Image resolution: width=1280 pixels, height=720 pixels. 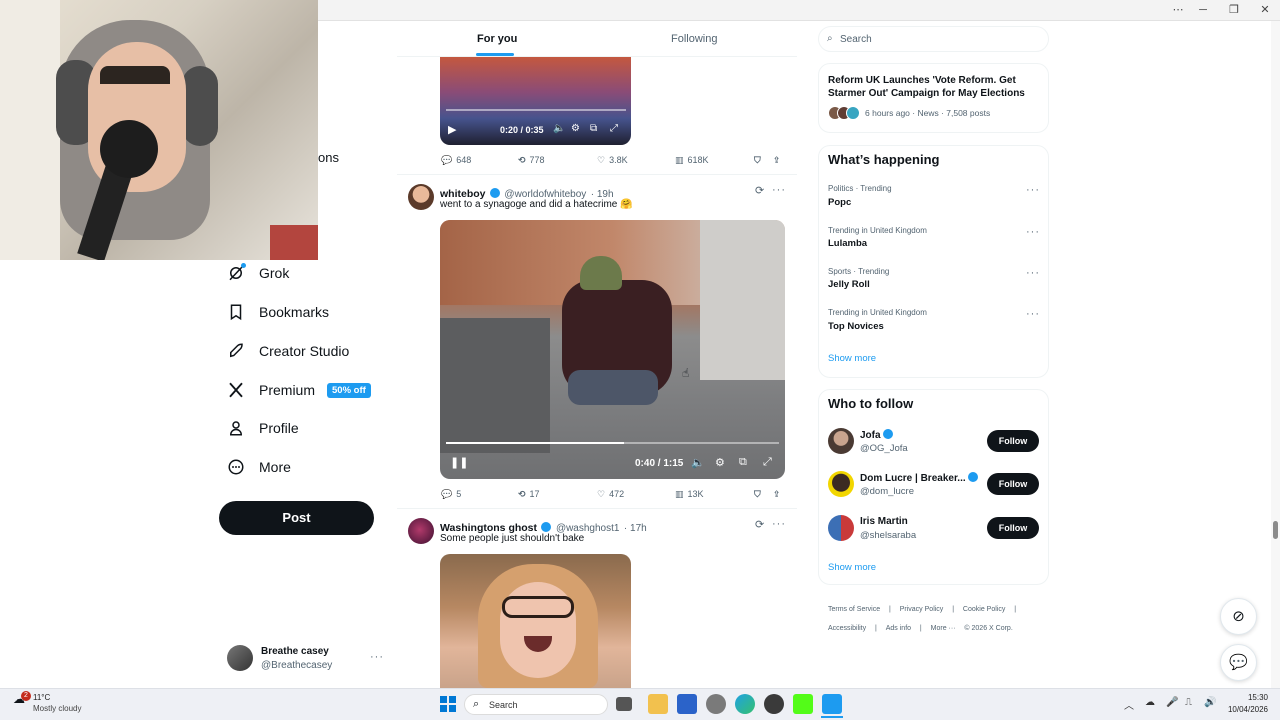 I want to click on weather-temp: 11°C, so click(x=41, y=697).